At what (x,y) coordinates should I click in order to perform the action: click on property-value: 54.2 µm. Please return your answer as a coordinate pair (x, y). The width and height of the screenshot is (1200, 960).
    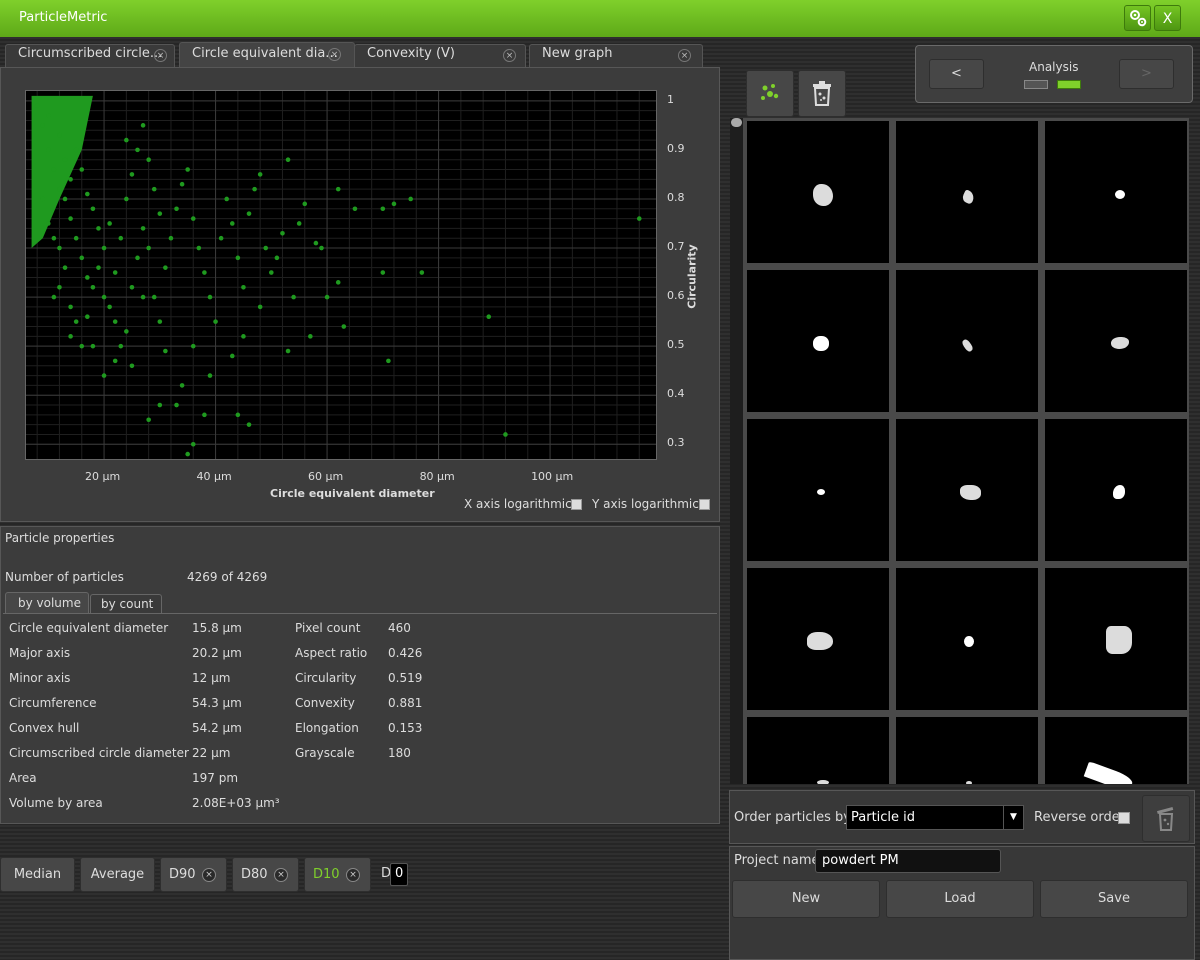
    Looking at the image, I should click on (217, 728).